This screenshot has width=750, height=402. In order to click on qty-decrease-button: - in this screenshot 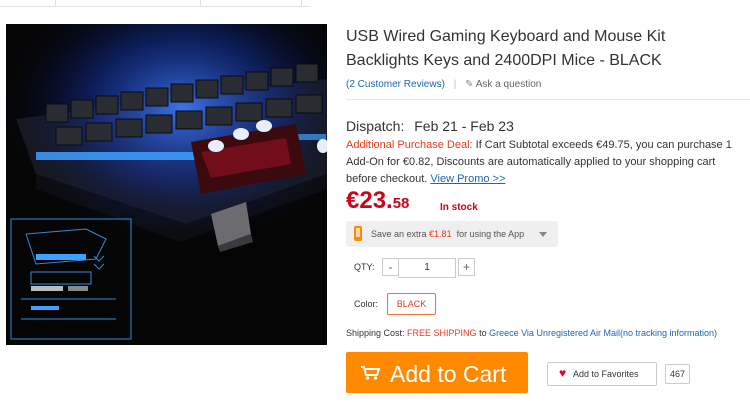, I will do `click(390, 267)`.